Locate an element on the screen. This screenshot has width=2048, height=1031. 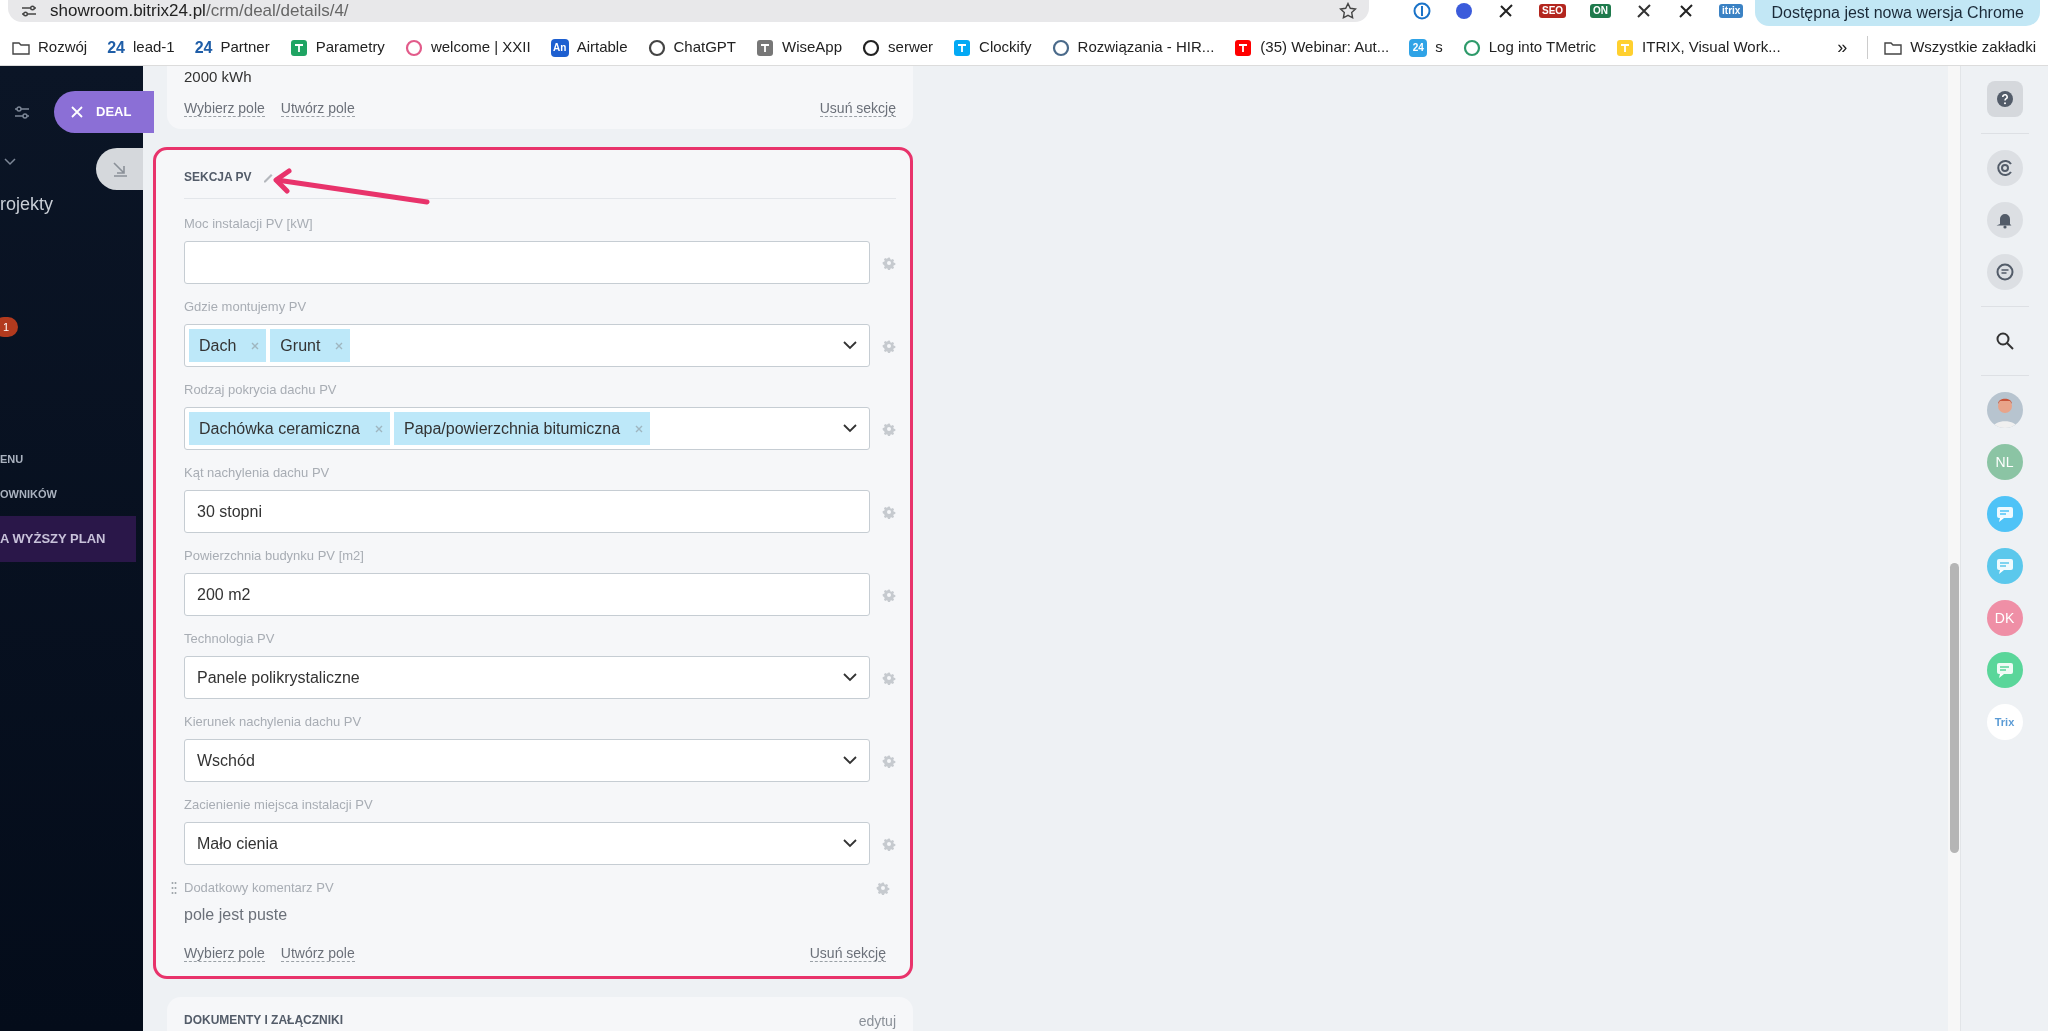
avatar is located at coordinates (2004, 410).